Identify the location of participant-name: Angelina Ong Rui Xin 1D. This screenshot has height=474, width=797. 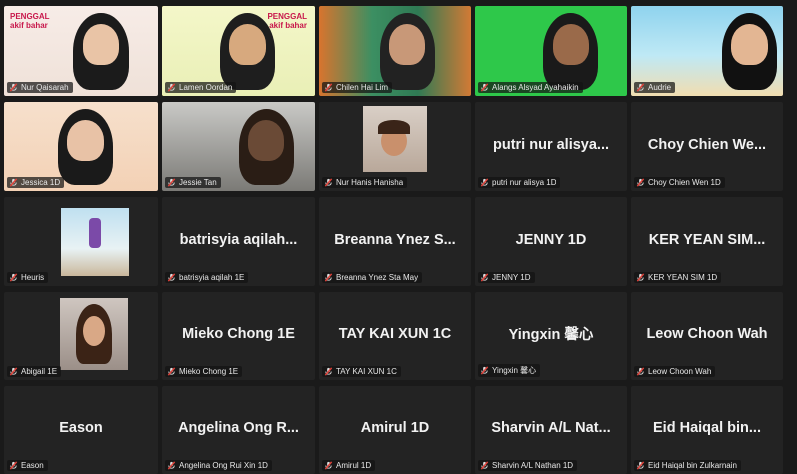
(223, 465).